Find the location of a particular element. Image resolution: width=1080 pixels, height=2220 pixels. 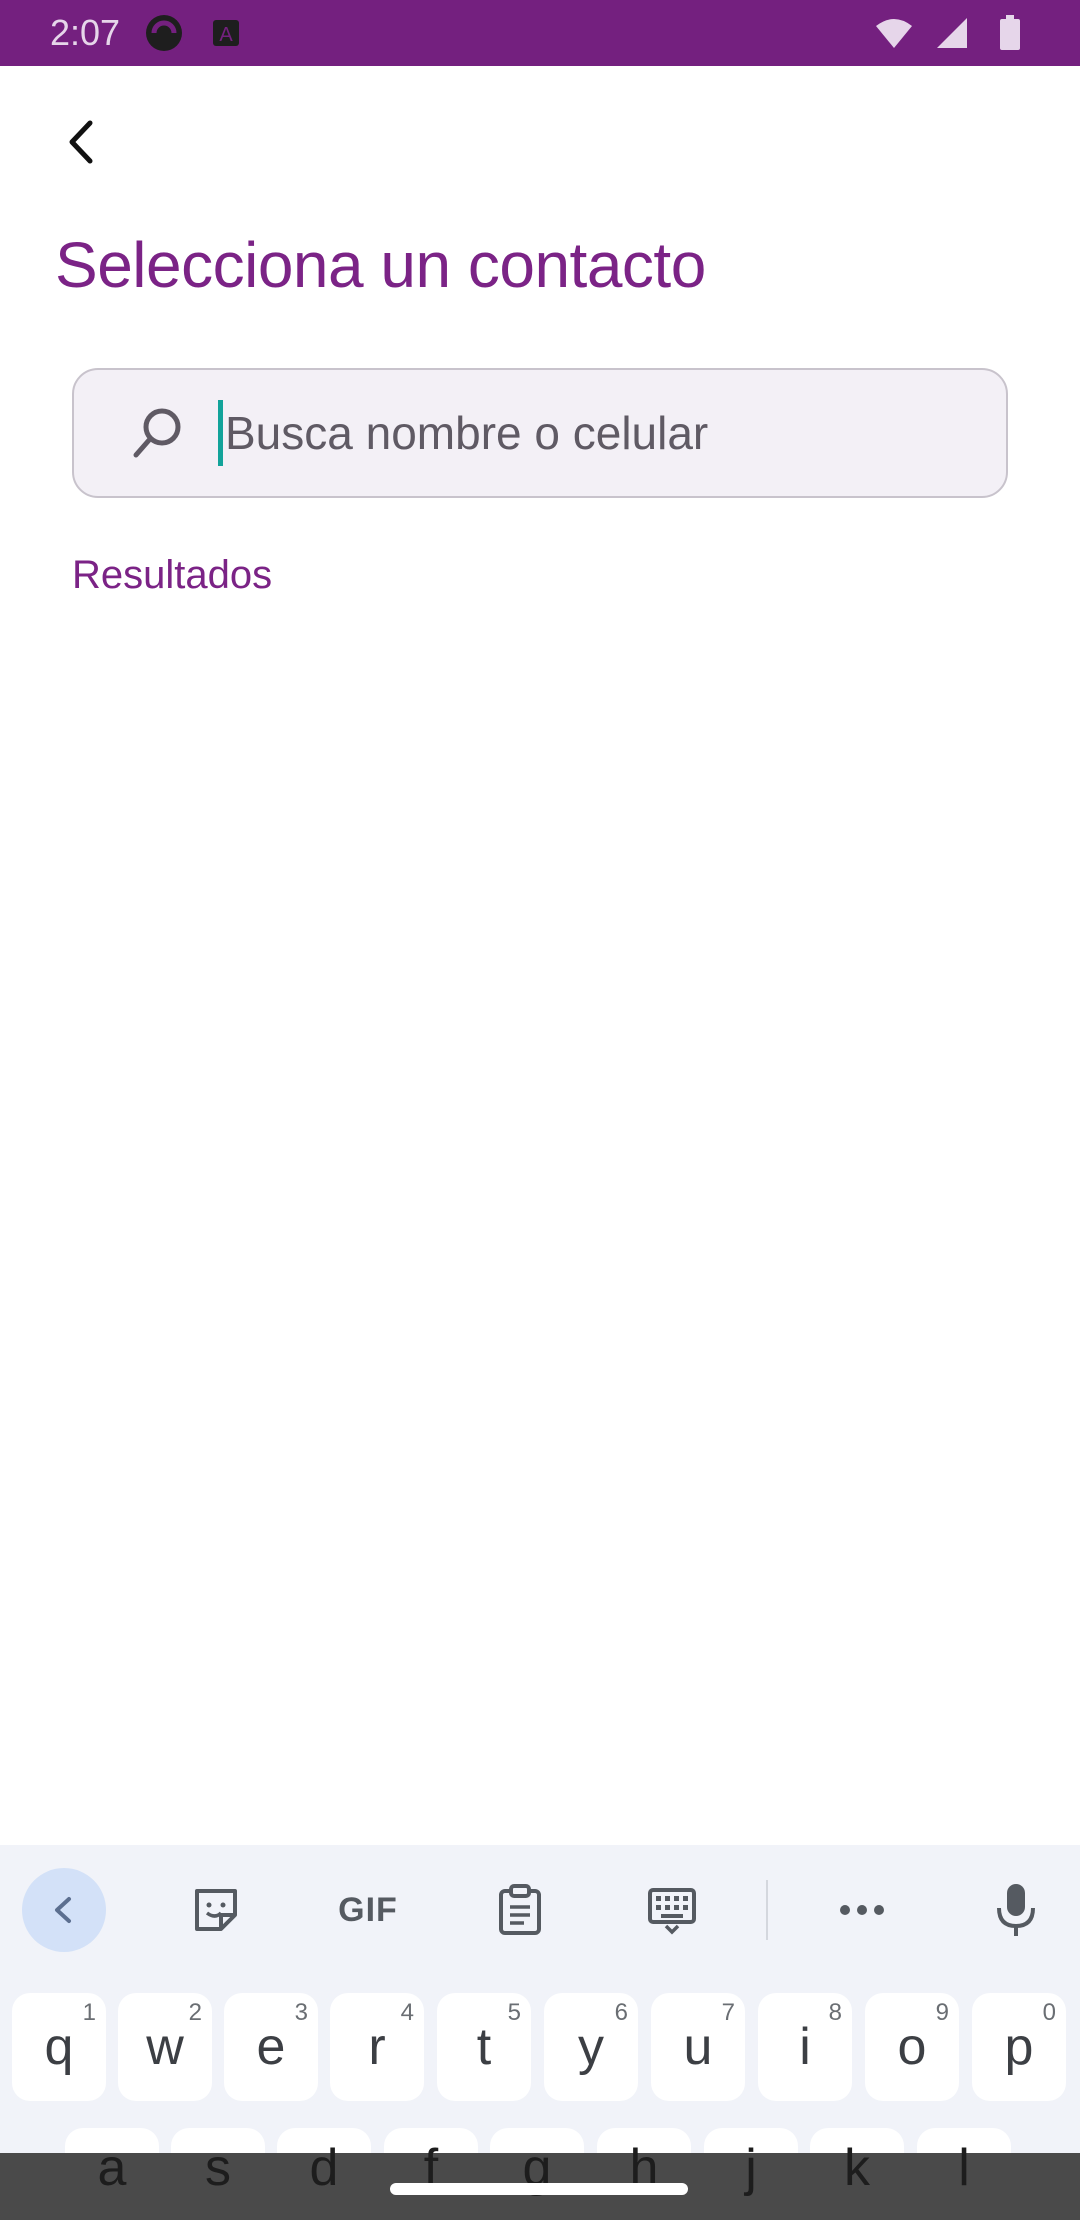

search-input is located at coordinates (575, 433).